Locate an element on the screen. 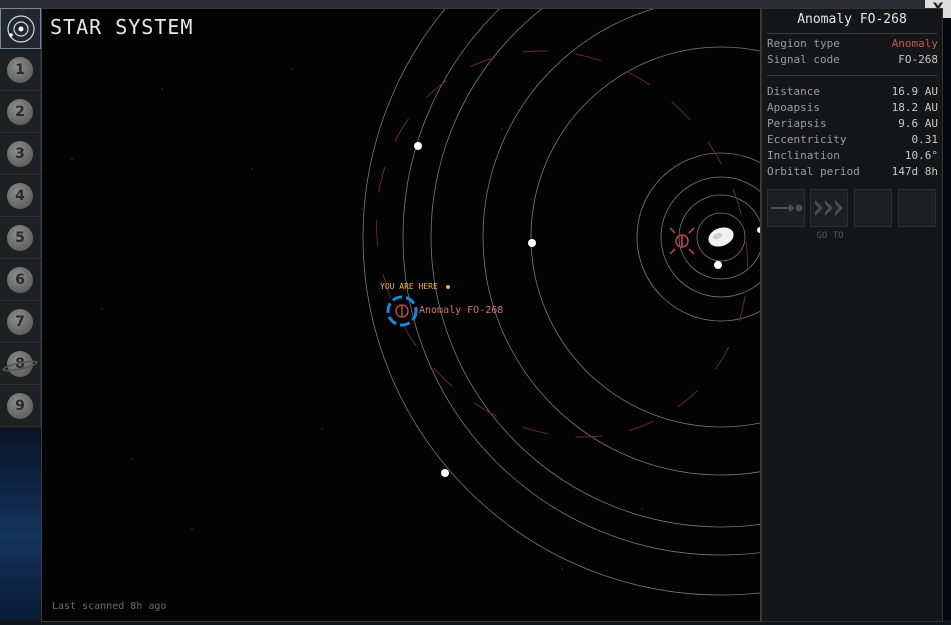 The width and height of the screenshot is (951, 625). system-rail: 1 2 3 4 5 6 7 8 9 is located at coordinates (20, 218).